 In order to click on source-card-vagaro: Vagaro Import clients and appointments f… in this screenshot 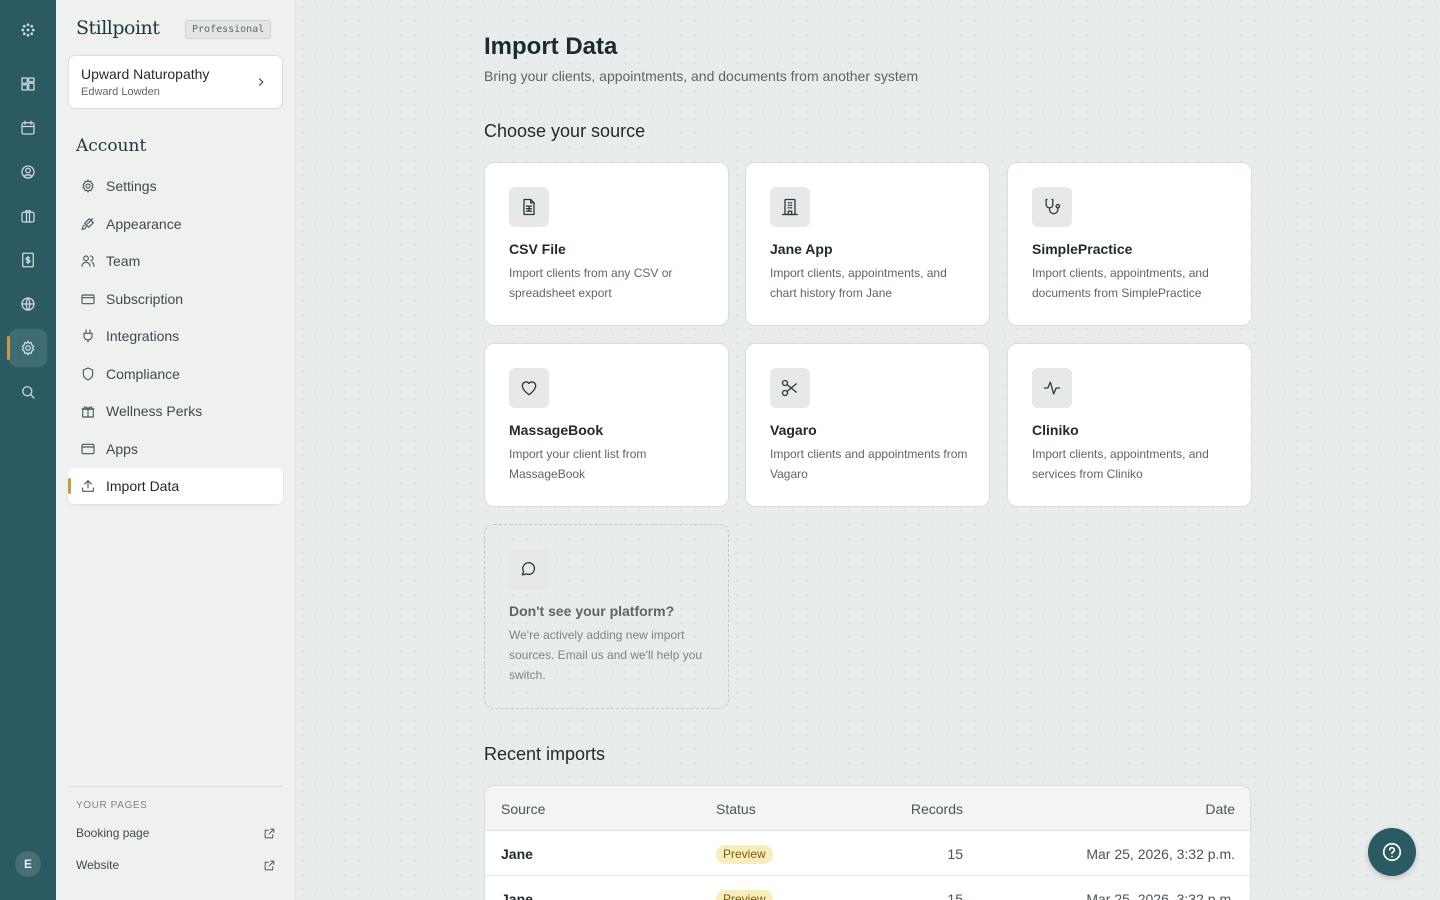, I will do `click(867, 425)`.